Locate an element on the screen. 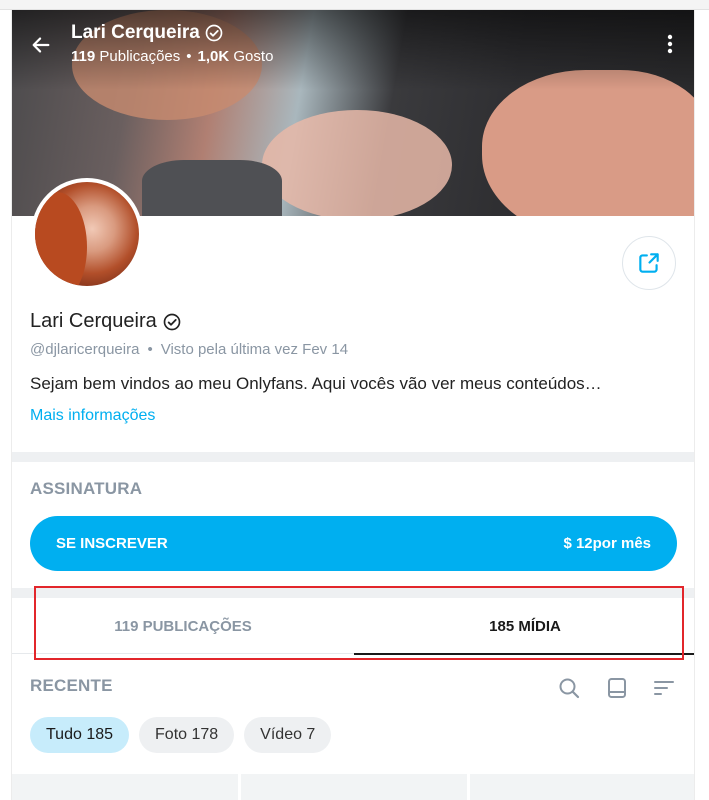 This screenshot has height=800, width=709. header-name: Lari Cerqueira is located at coordinates (135, 32).